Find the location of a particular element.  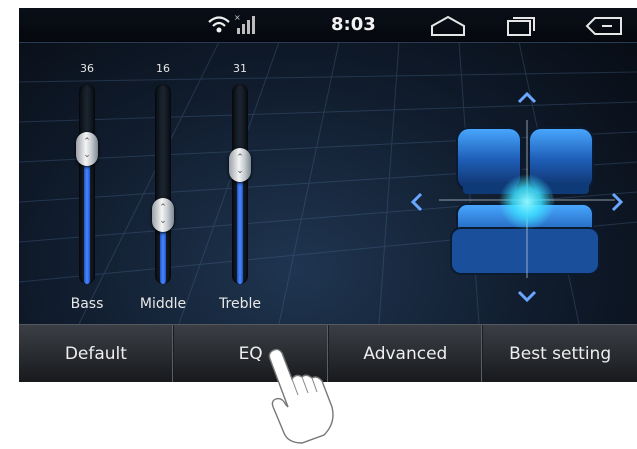

treble-knob: ⌃ ⌄ is located at coordinates (240, 165).